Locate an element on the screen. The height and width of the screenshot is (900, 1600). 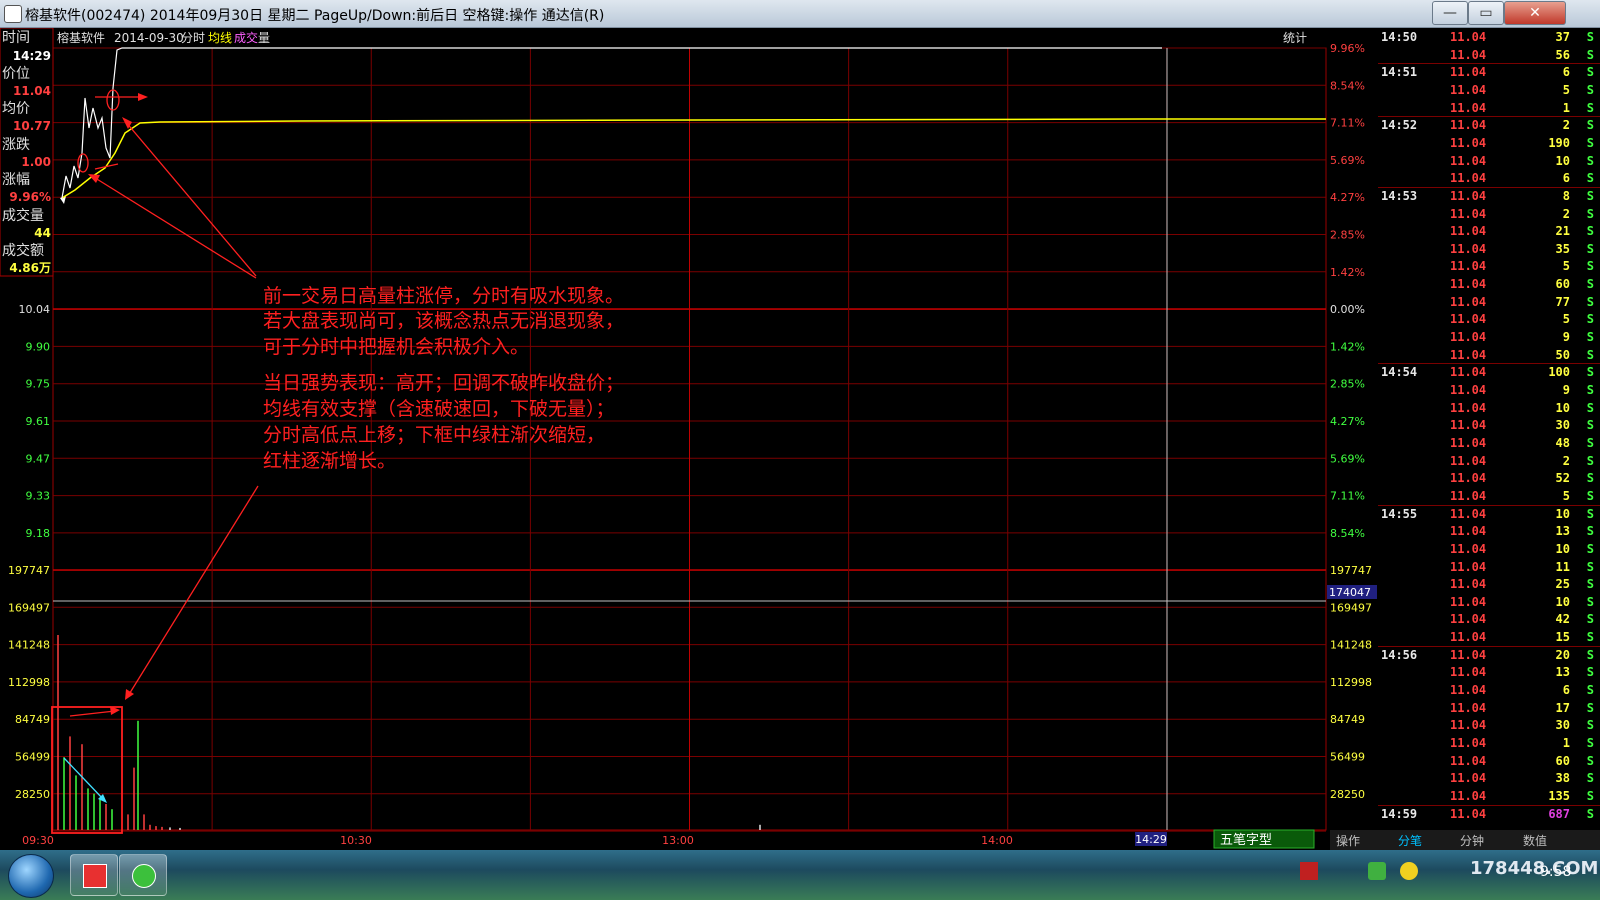
tick-row: 14:51 11.04 6 S is located at coordinates (1489, 73).